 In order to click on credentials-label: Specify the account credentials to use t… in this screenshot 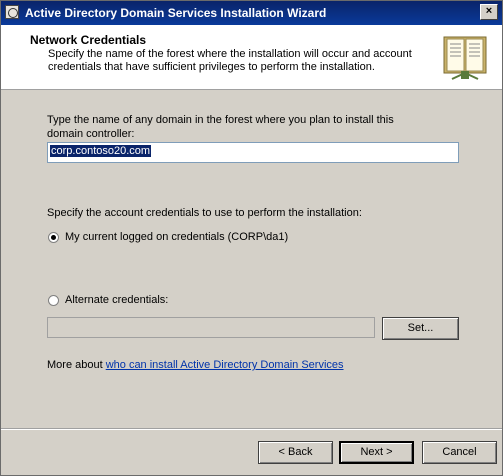, I will do `click(204, 213)`.